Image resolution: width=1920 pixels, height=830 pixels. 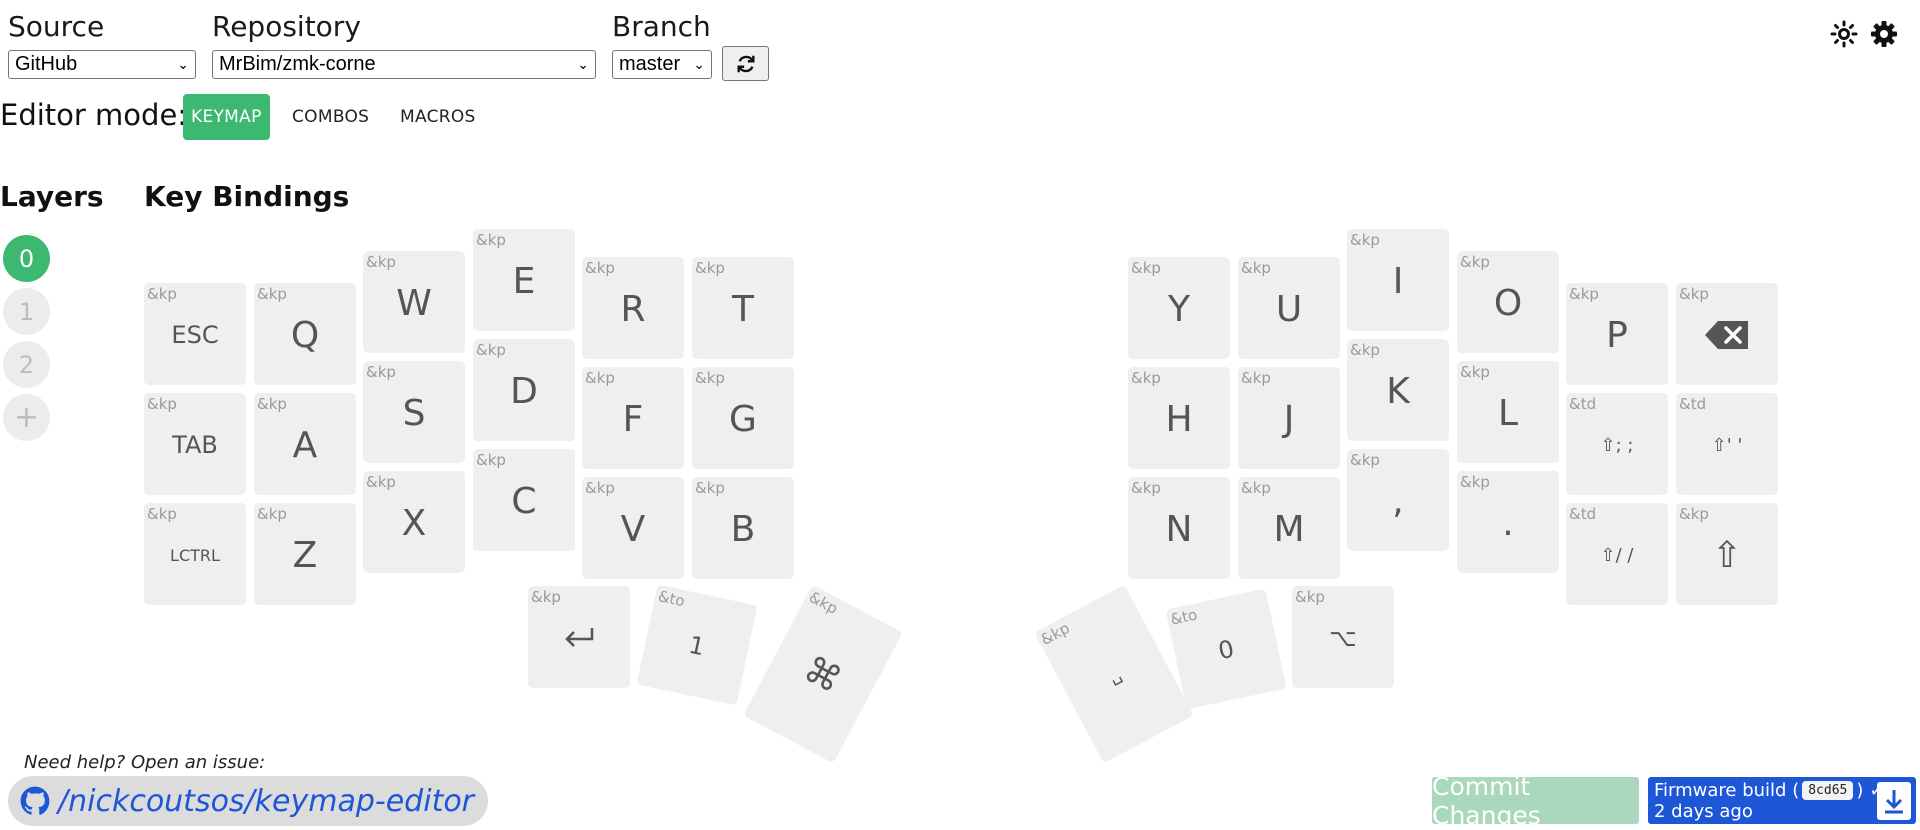 What do you see at coordinates (46, 64) in the screenshot?
I see `source-select-value: GitHub` at bounding box center [46, 64].